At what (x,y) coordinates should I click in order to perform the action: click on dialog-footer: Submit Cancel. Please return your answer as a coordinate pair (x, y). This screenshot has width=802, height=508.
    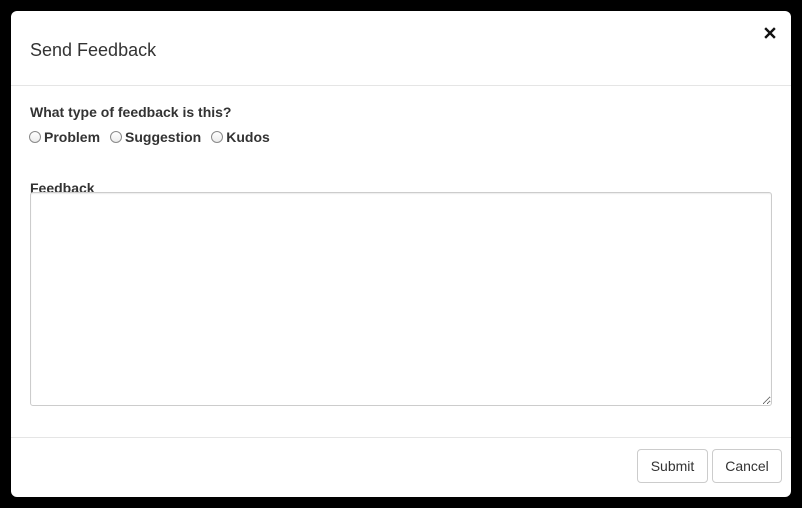
    Looking at the image, I should click on (401, 467).